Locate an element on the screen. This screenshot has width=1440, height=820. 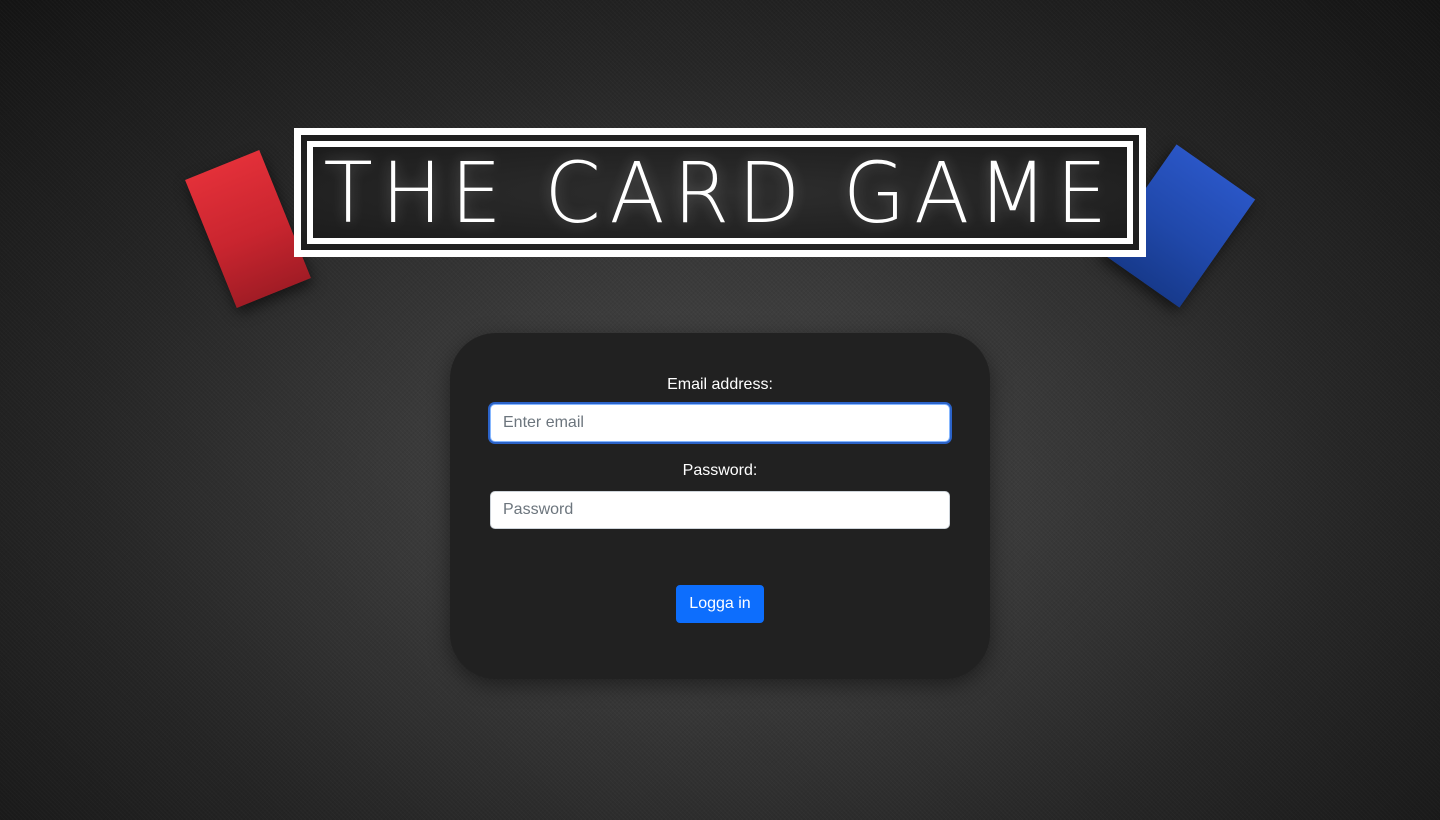
logo-frame-gap: THE CARD GAME is located at coordinates (720, 192).